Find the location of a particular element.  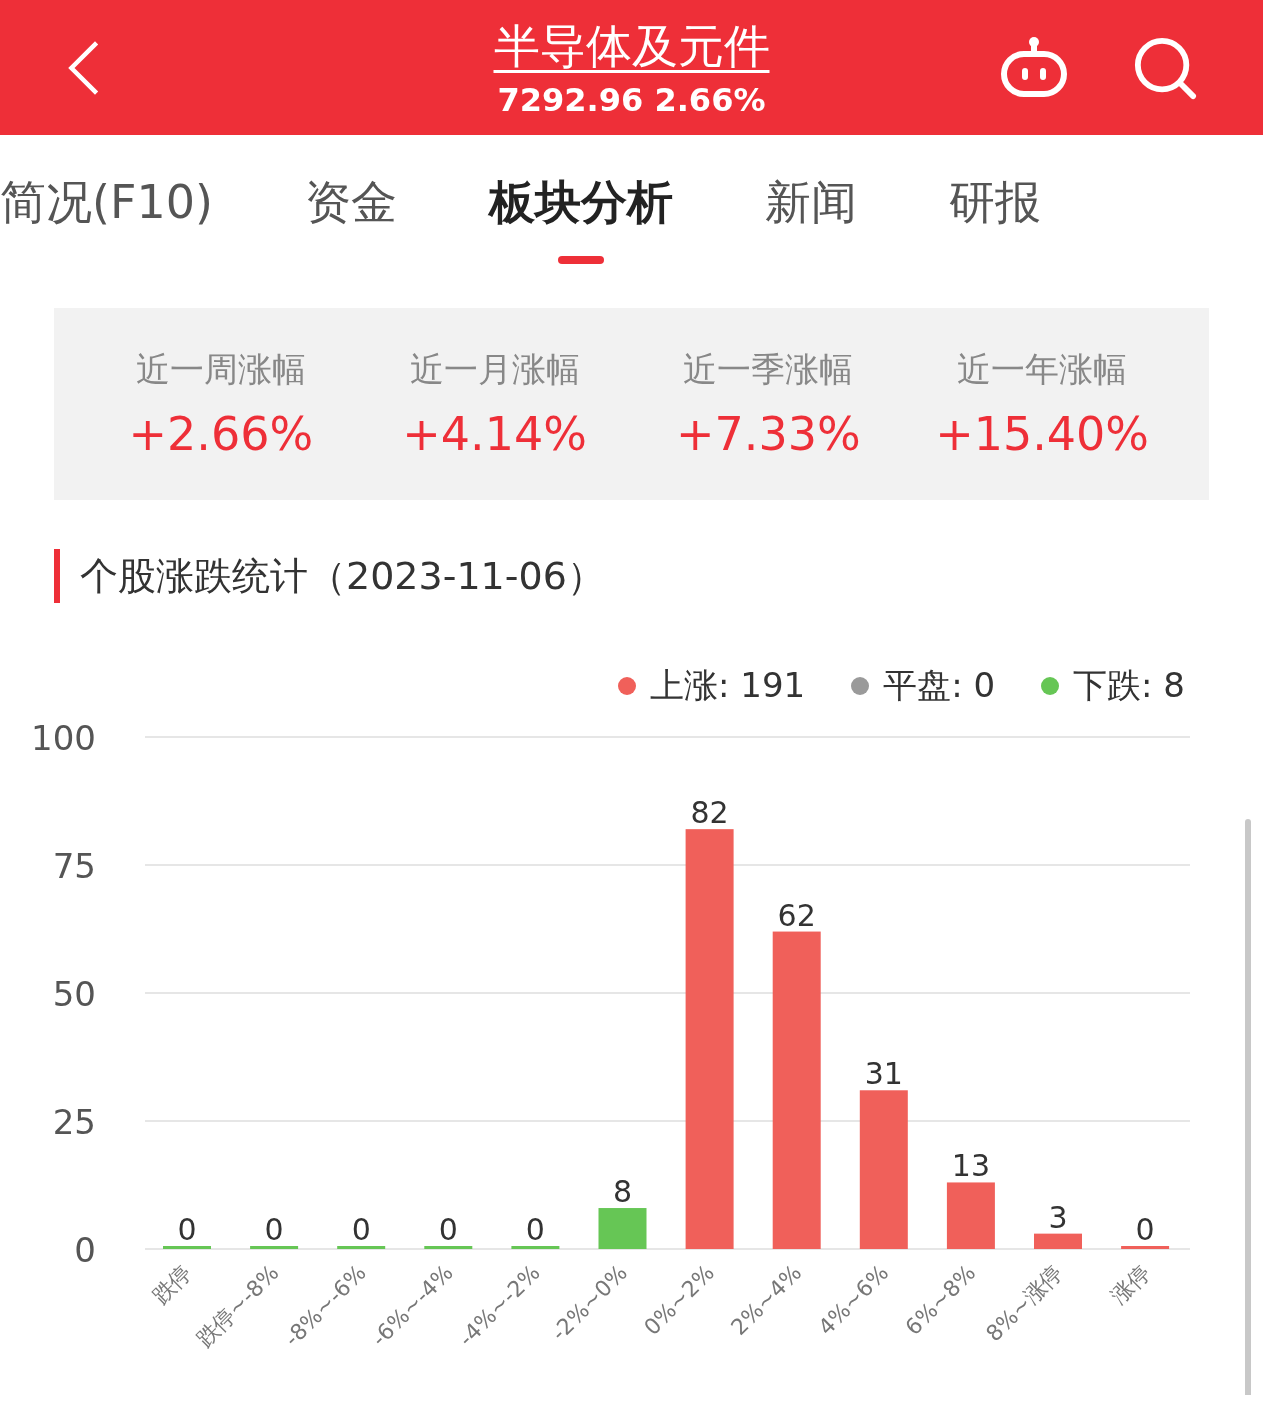

robot-icon is located at coordinates (1034, 68).